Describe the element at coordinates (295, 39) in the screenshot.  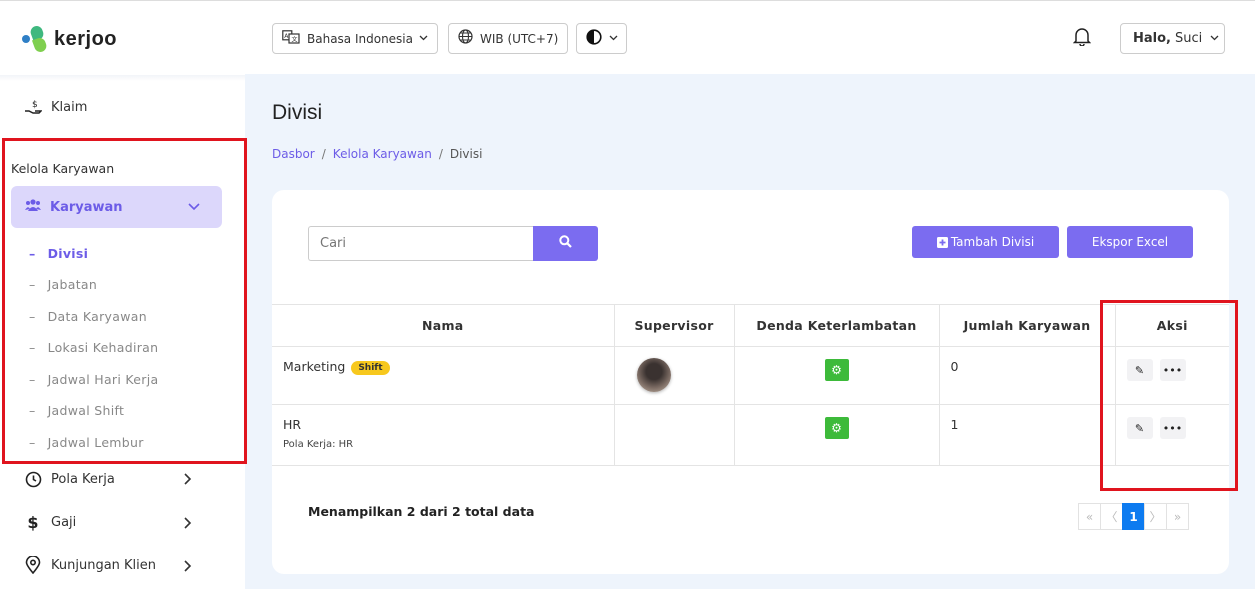
I see `svg-text: 文` at that location.